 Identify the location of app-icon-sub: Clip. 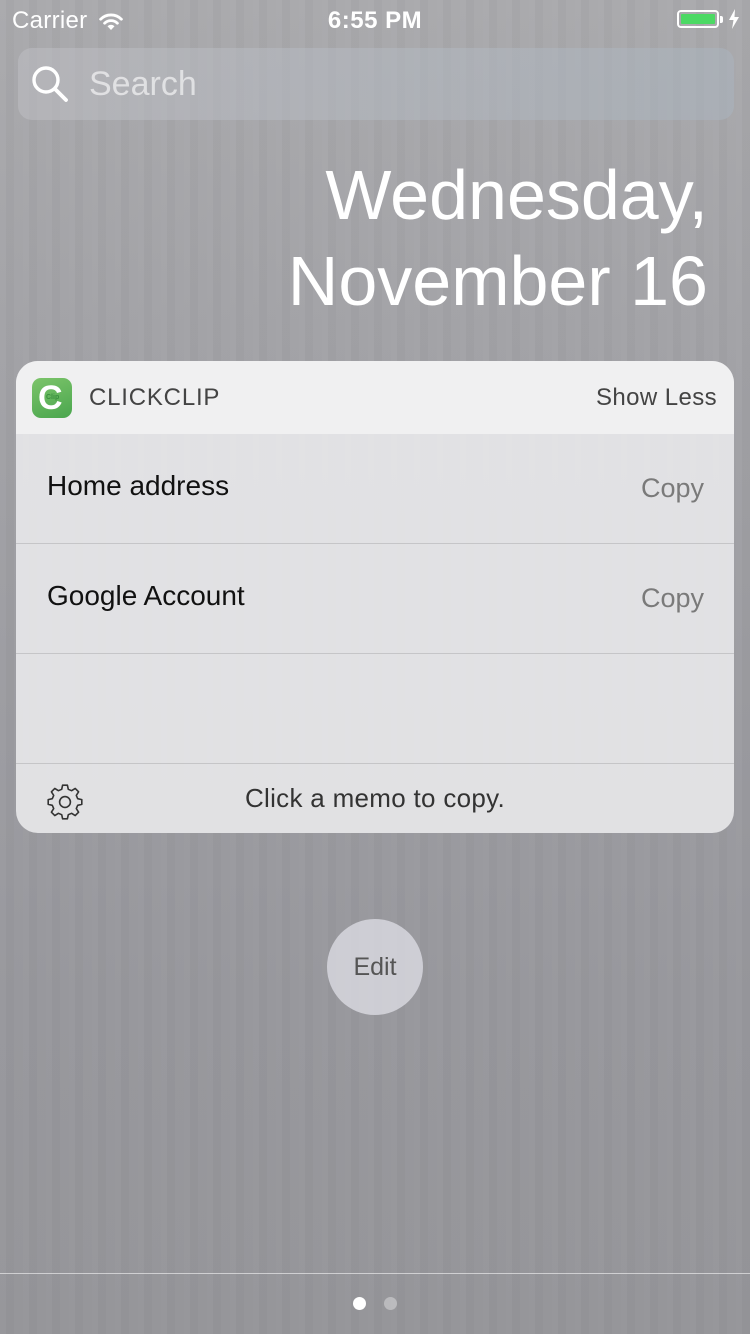
(53, 397).